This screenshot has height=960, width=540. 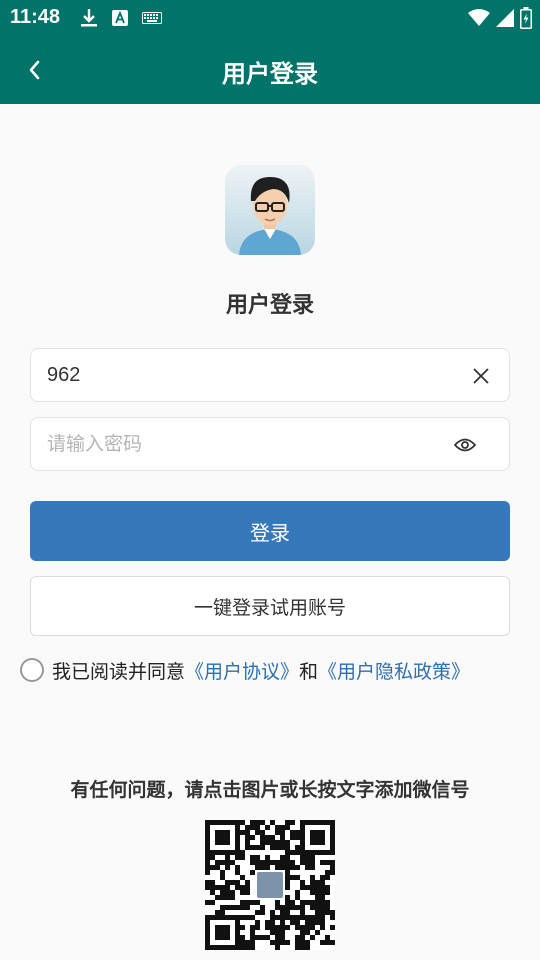 I want to click on status-notification-icons, so click(x=121, y=18).